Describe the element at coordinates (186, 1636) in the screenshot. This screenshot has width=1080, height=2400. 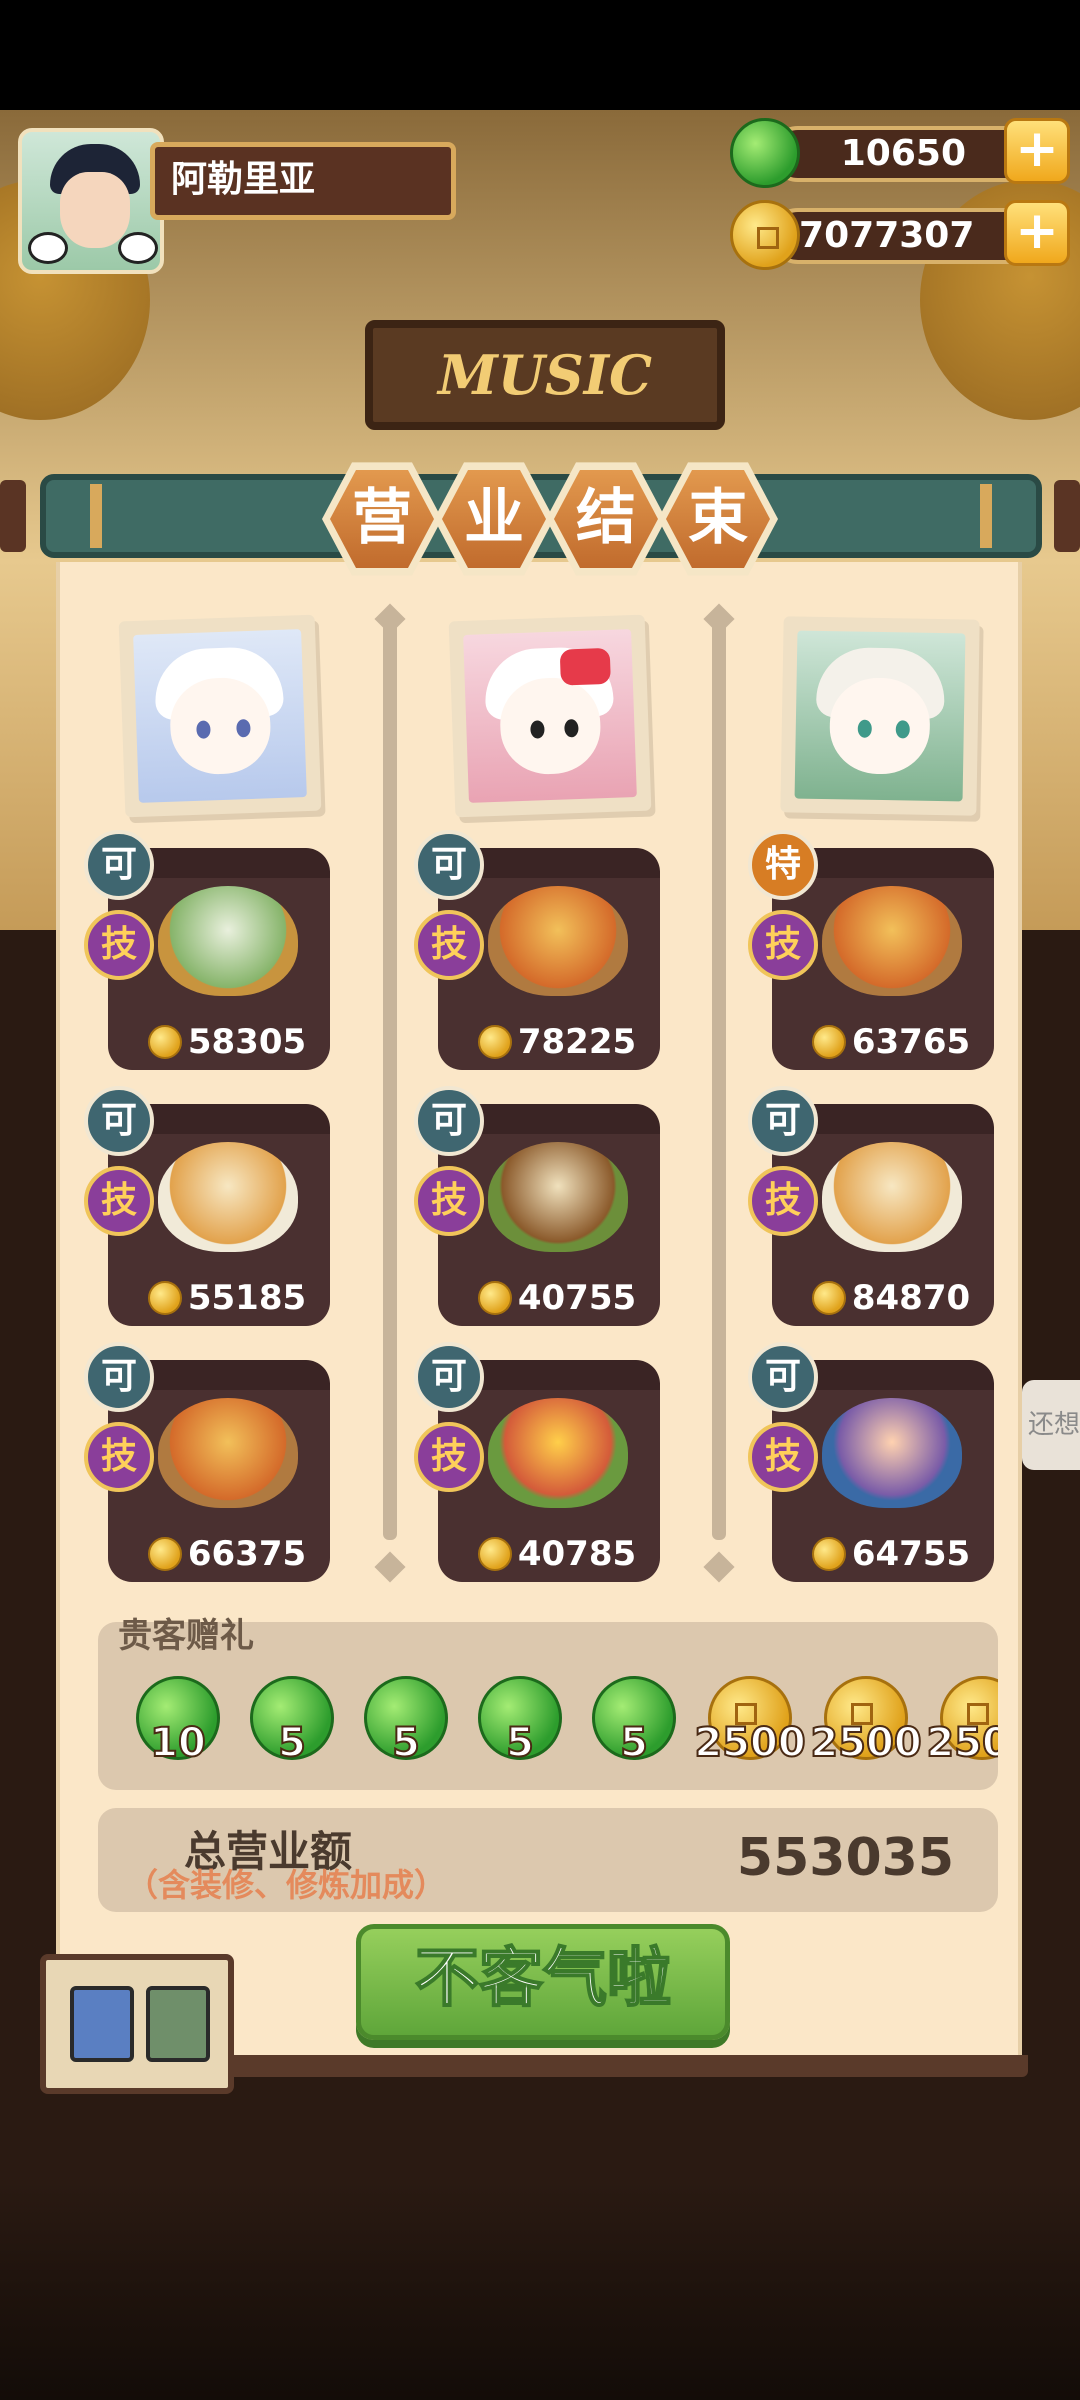
I see `gift-section-title: 贵客赠礼` at that location.